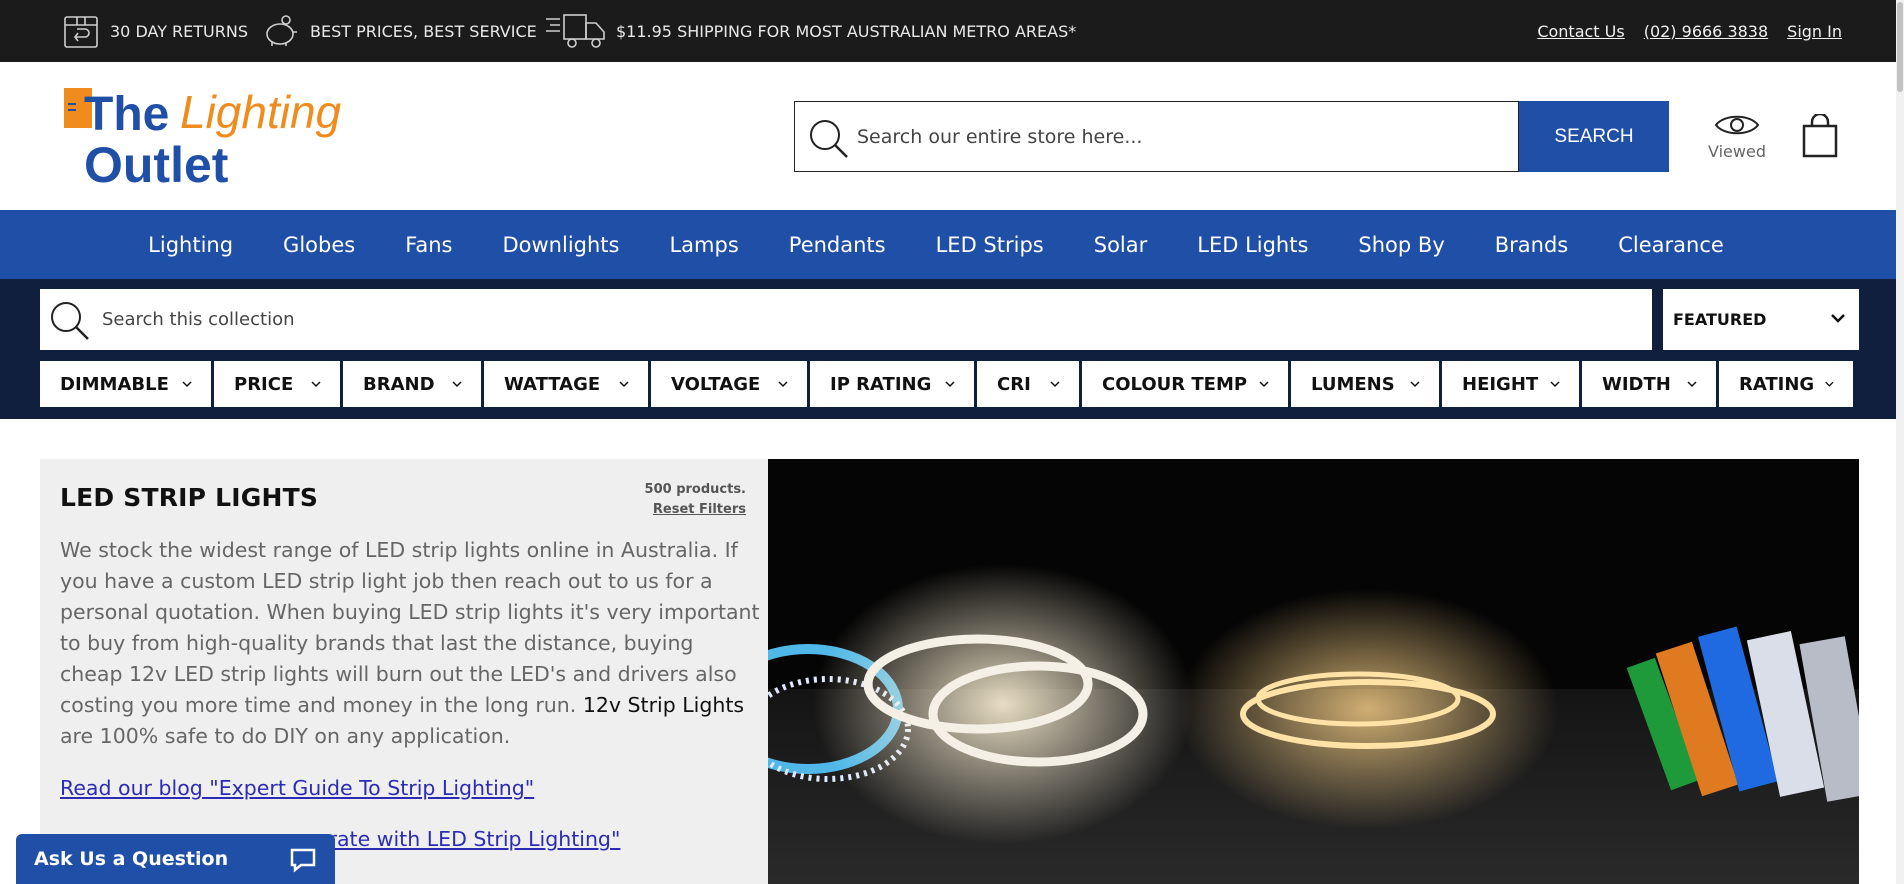  I want to click on recently-viewed-button: Viewed, so click(1737, 136).